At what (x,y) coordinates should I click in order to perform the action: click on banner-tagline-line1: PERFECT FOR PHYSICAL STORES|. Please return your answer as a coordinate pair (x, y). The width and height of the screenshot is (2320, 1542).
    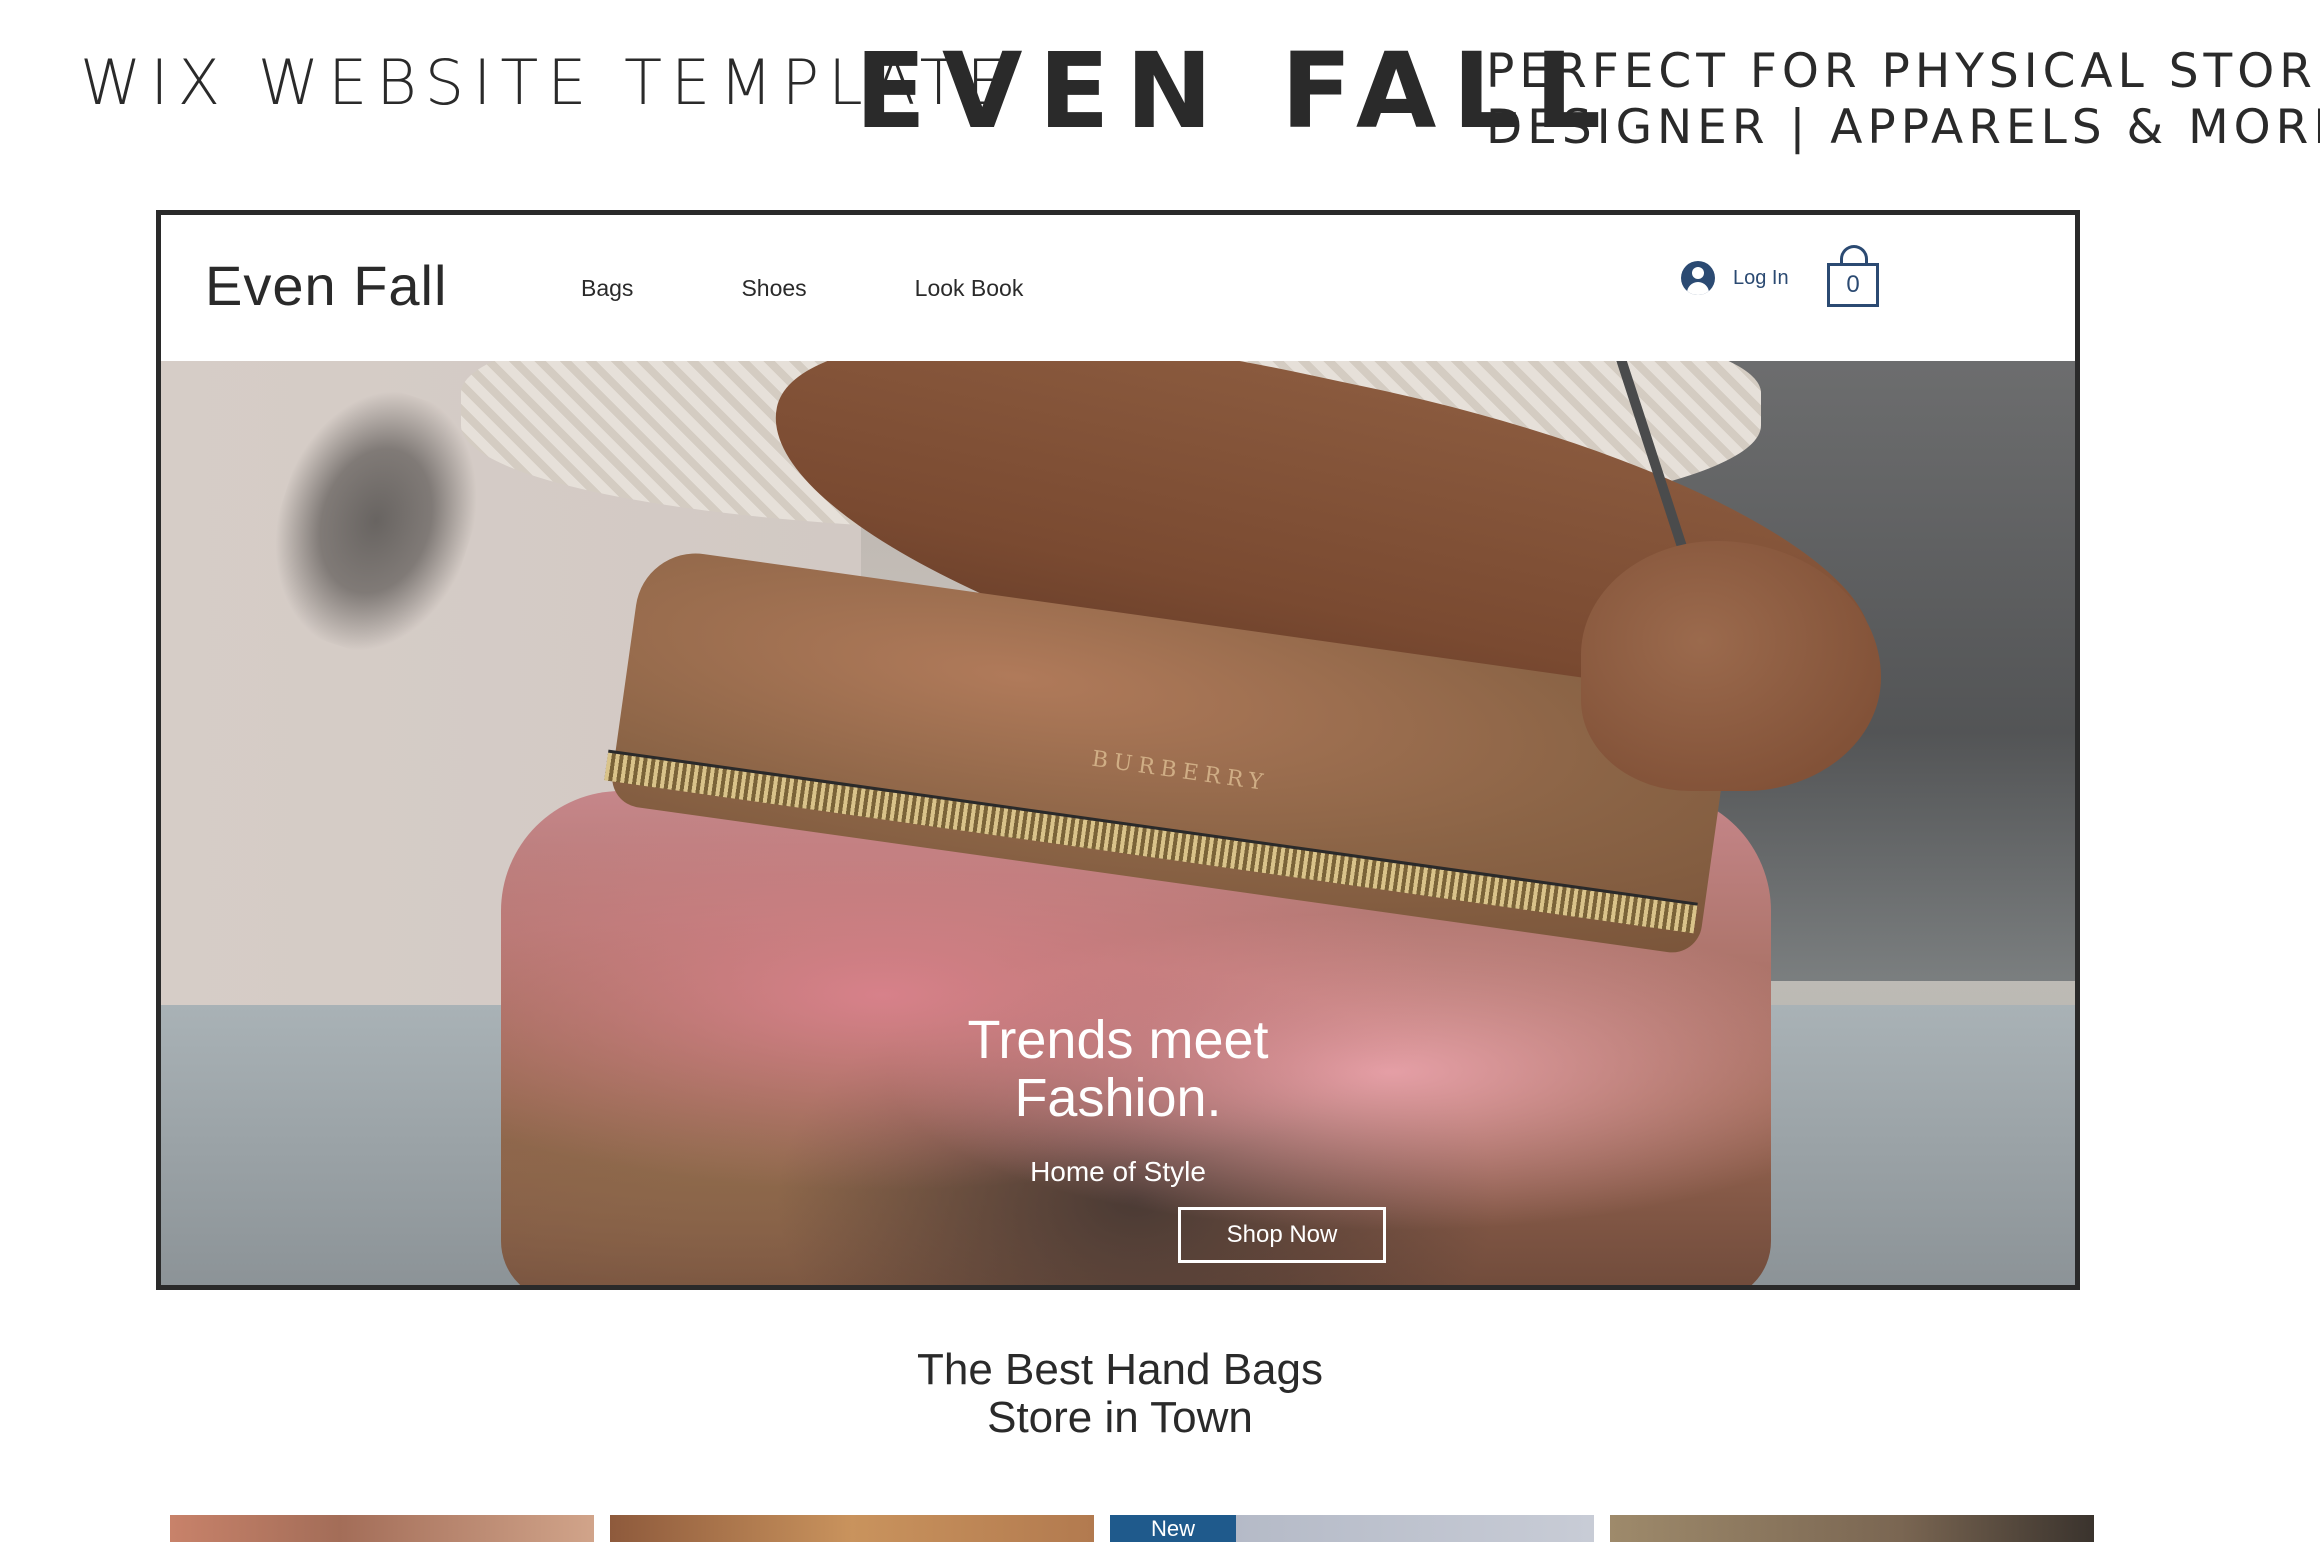
    Looking at the image, I should click on (1903, 71).